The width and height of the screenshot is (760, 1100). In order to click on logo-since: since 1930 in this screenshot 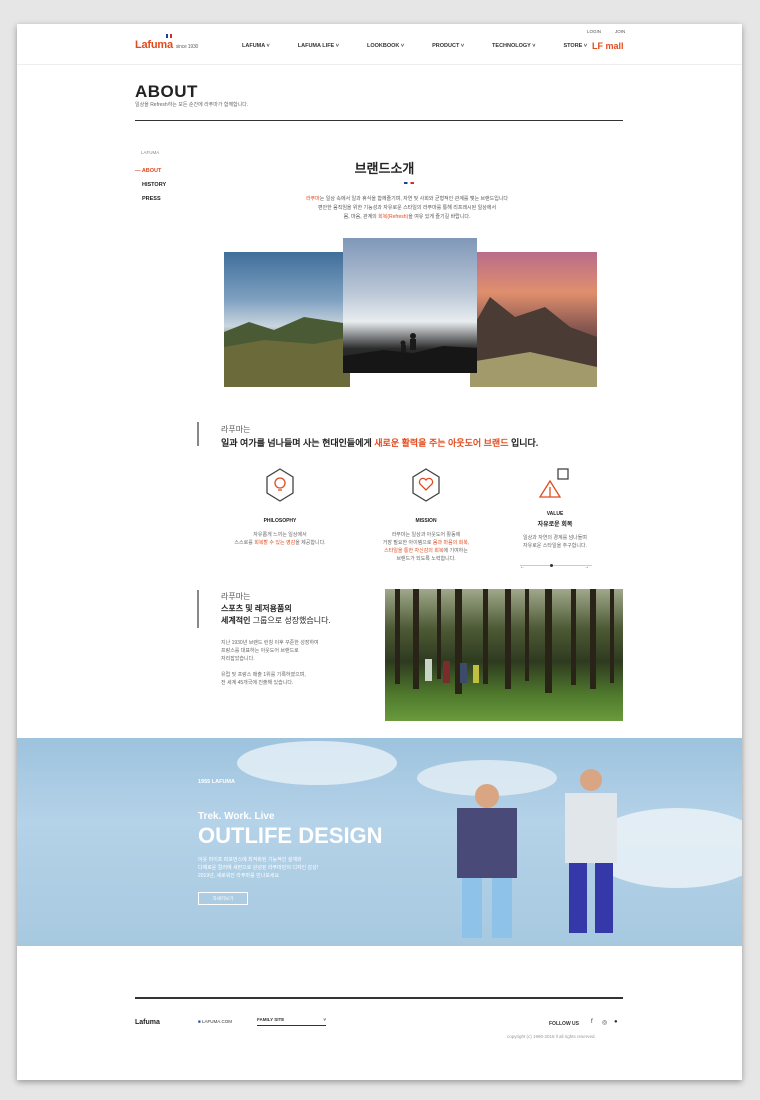, I will do `click(187, 47)`.